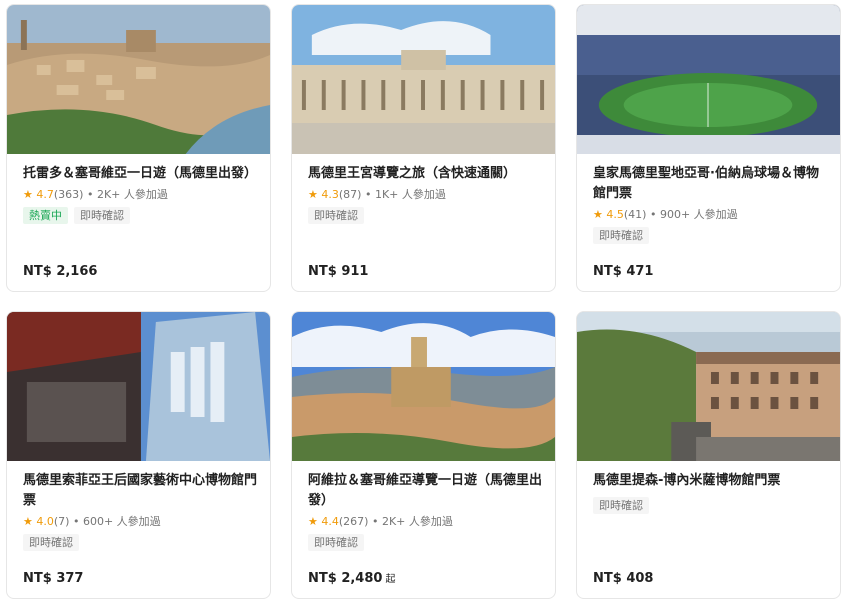 The width and height of the screenshot is (850, 607). I want to click on rating-row: ★ 4.5(41) • 900+ 人參加過, so click(710, 215).